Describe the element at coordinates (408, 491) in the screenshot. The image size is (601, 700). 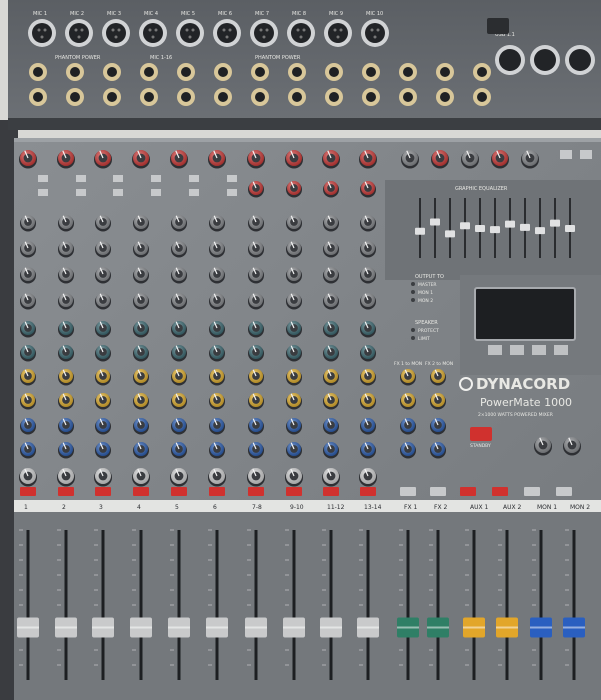
I see `fx1-mute-button` at that location.